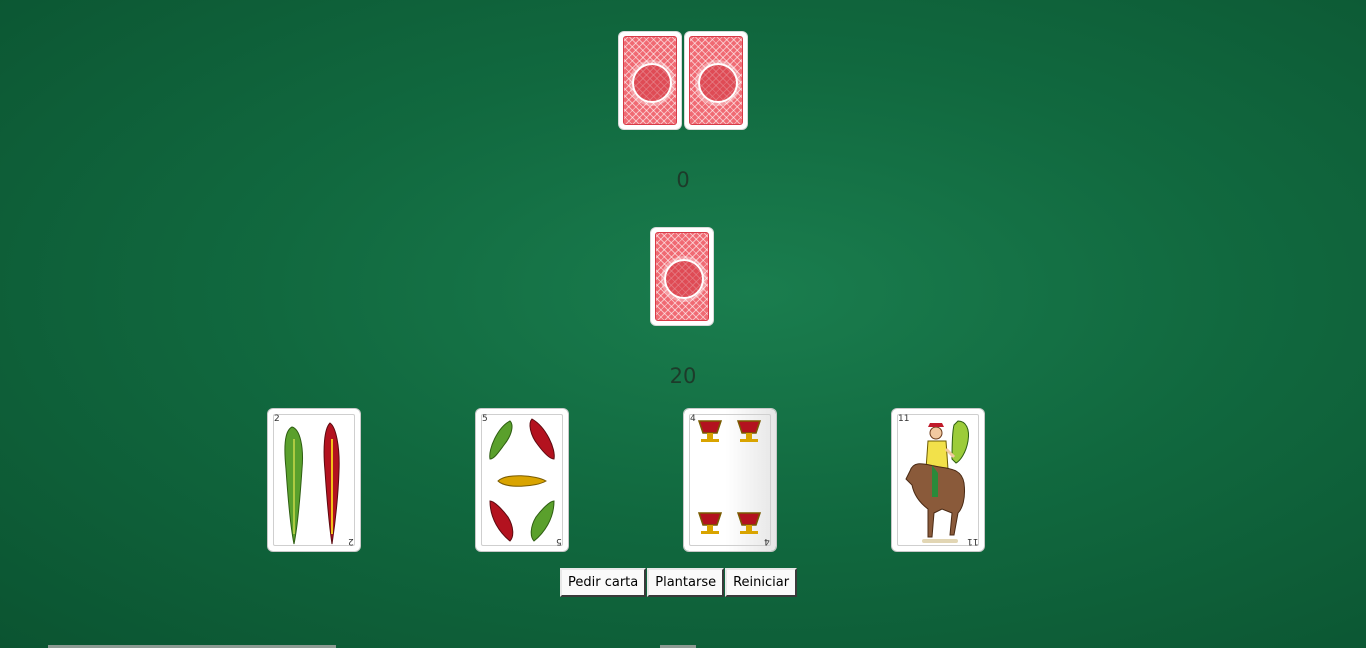  I want to click on dealer-score: 0, so click(683, 180).